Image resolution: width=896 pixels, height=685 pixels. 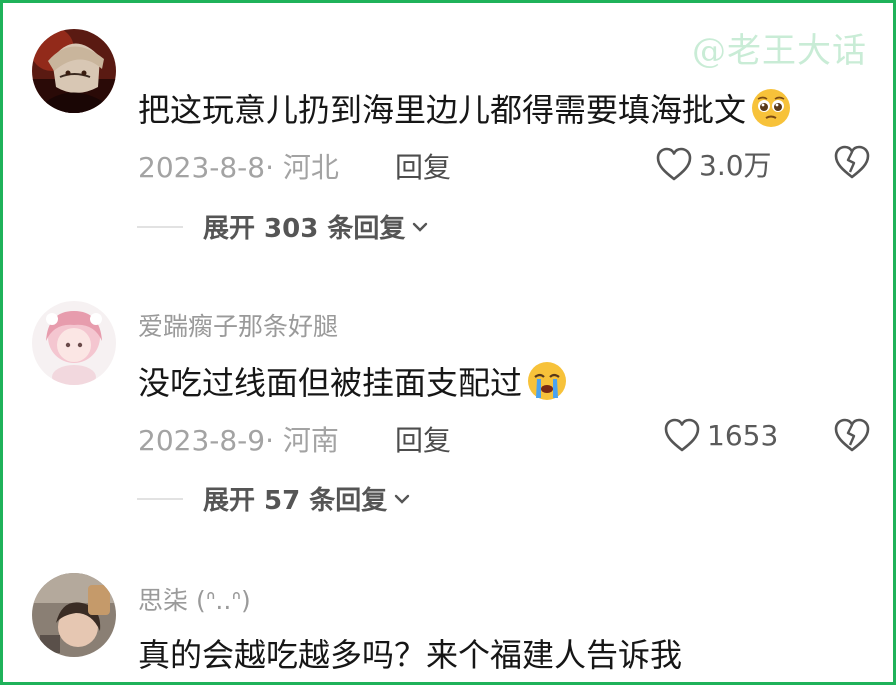 I want to click on like-count: 3.0万, so click(x=735, y=165).